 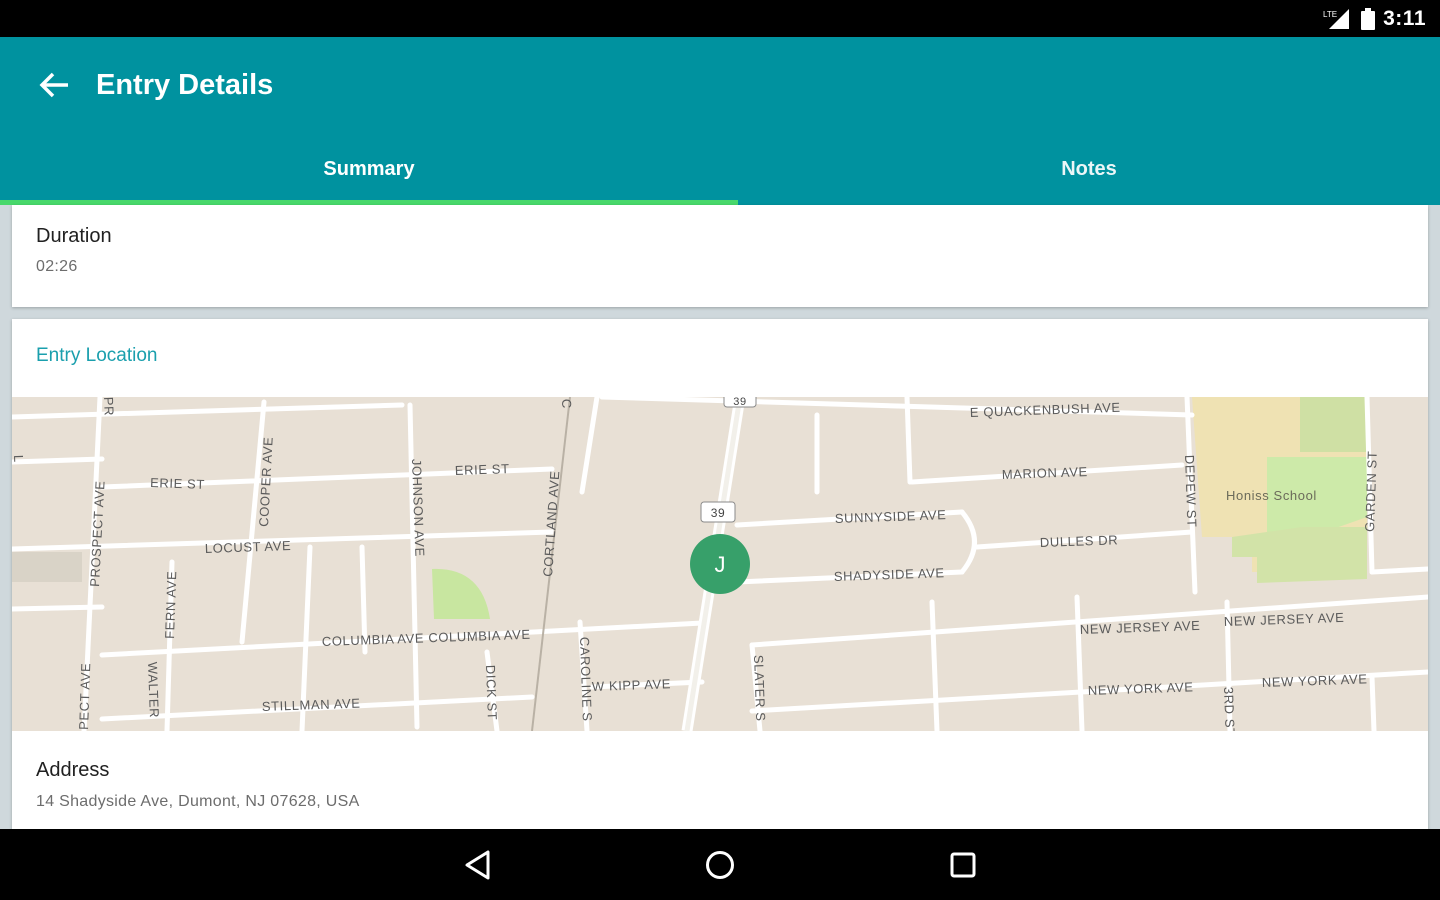 What do you see at coordinates (185, 85) in the screenshot?
I see `page-title: Entry Details` at bounding box center [185, 85].